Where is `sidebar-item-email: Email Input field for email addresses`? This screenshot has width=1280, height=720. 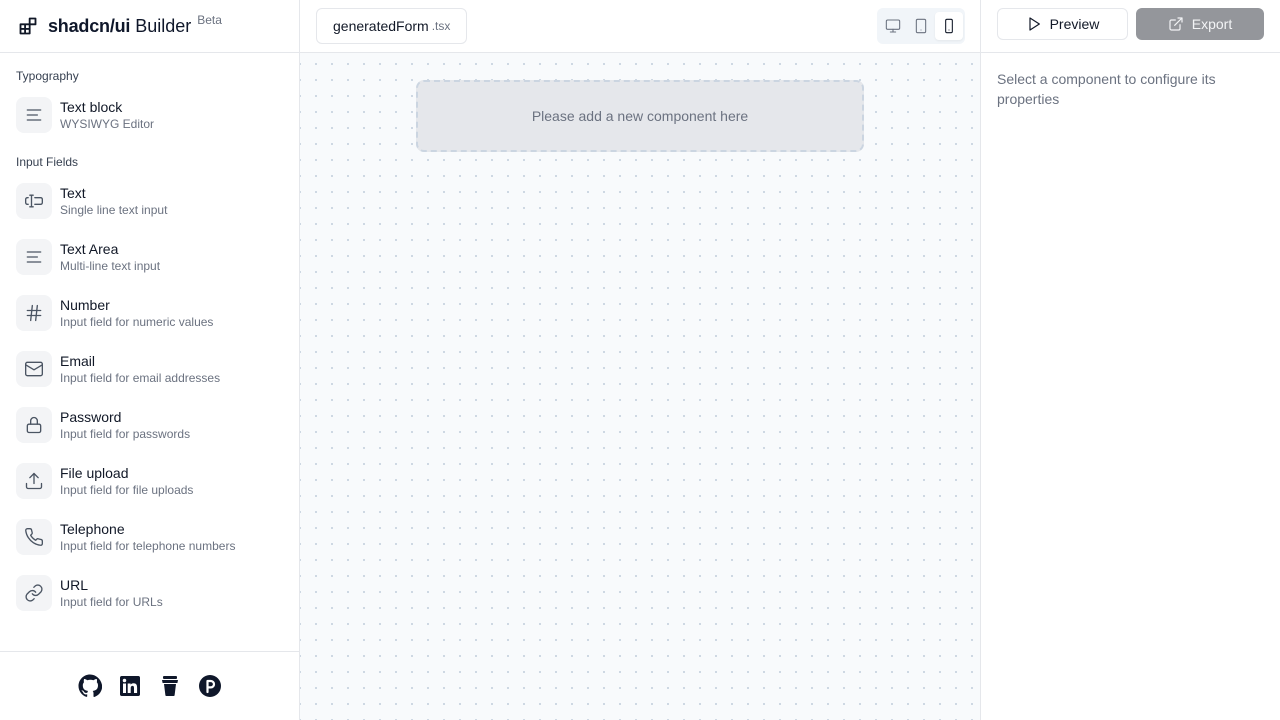 sidebar-item-email: Email Input field for email addresses is located at coordinates (149, 369).